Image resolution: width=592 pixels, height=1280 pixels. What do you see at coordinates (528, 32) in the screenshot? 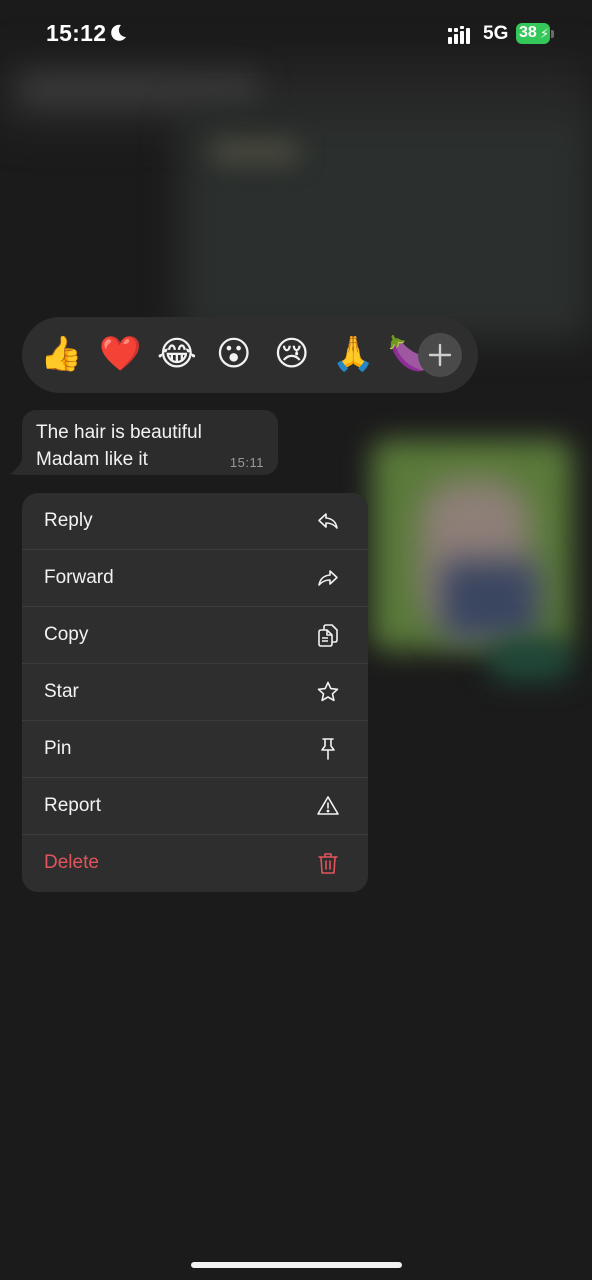
I see `battery-level: 38` at bounding box center [528, 32].